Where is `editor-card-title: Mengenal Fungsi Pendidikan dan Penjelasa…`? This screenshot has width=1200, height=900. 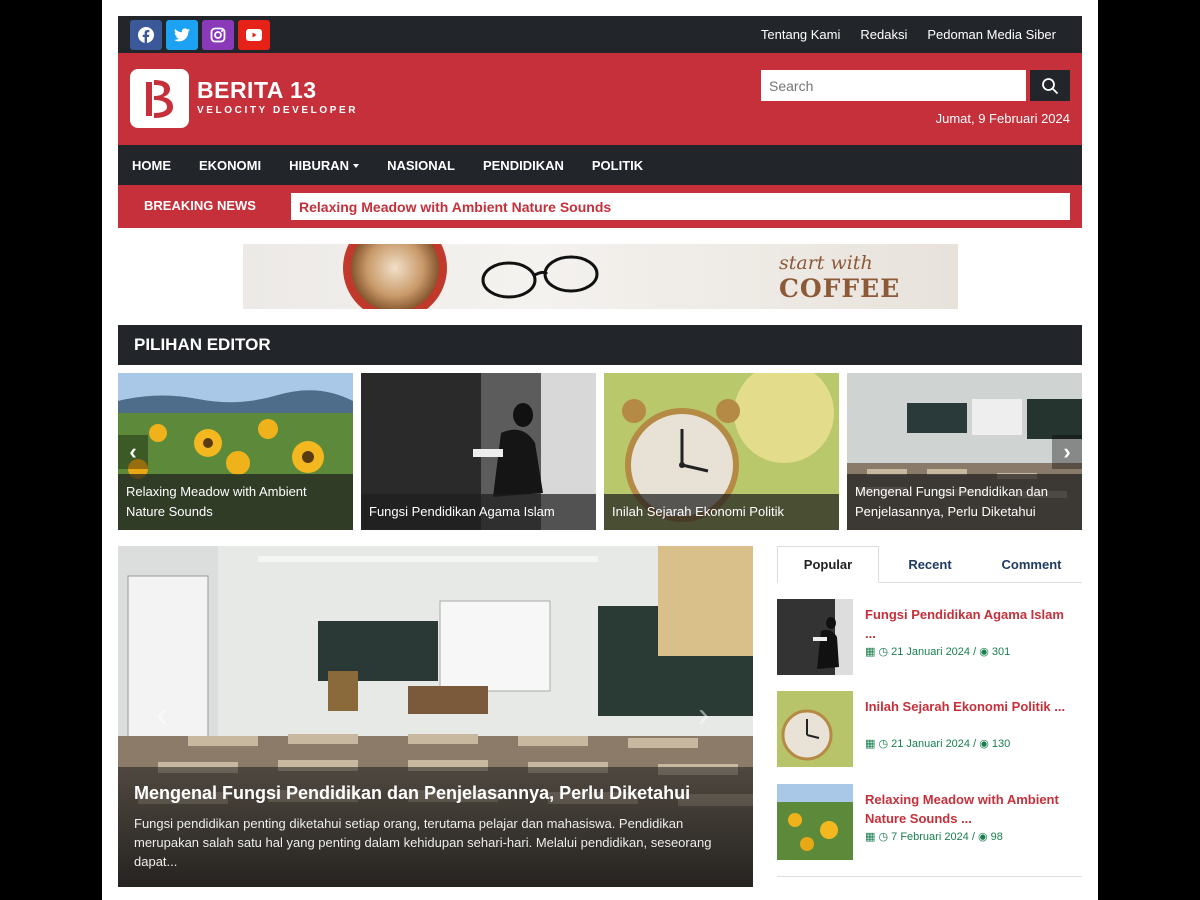 editor-card-title: Mengenal Fungsi Pendidikan dan Penjelasa… is located at coordinates (964, 502).